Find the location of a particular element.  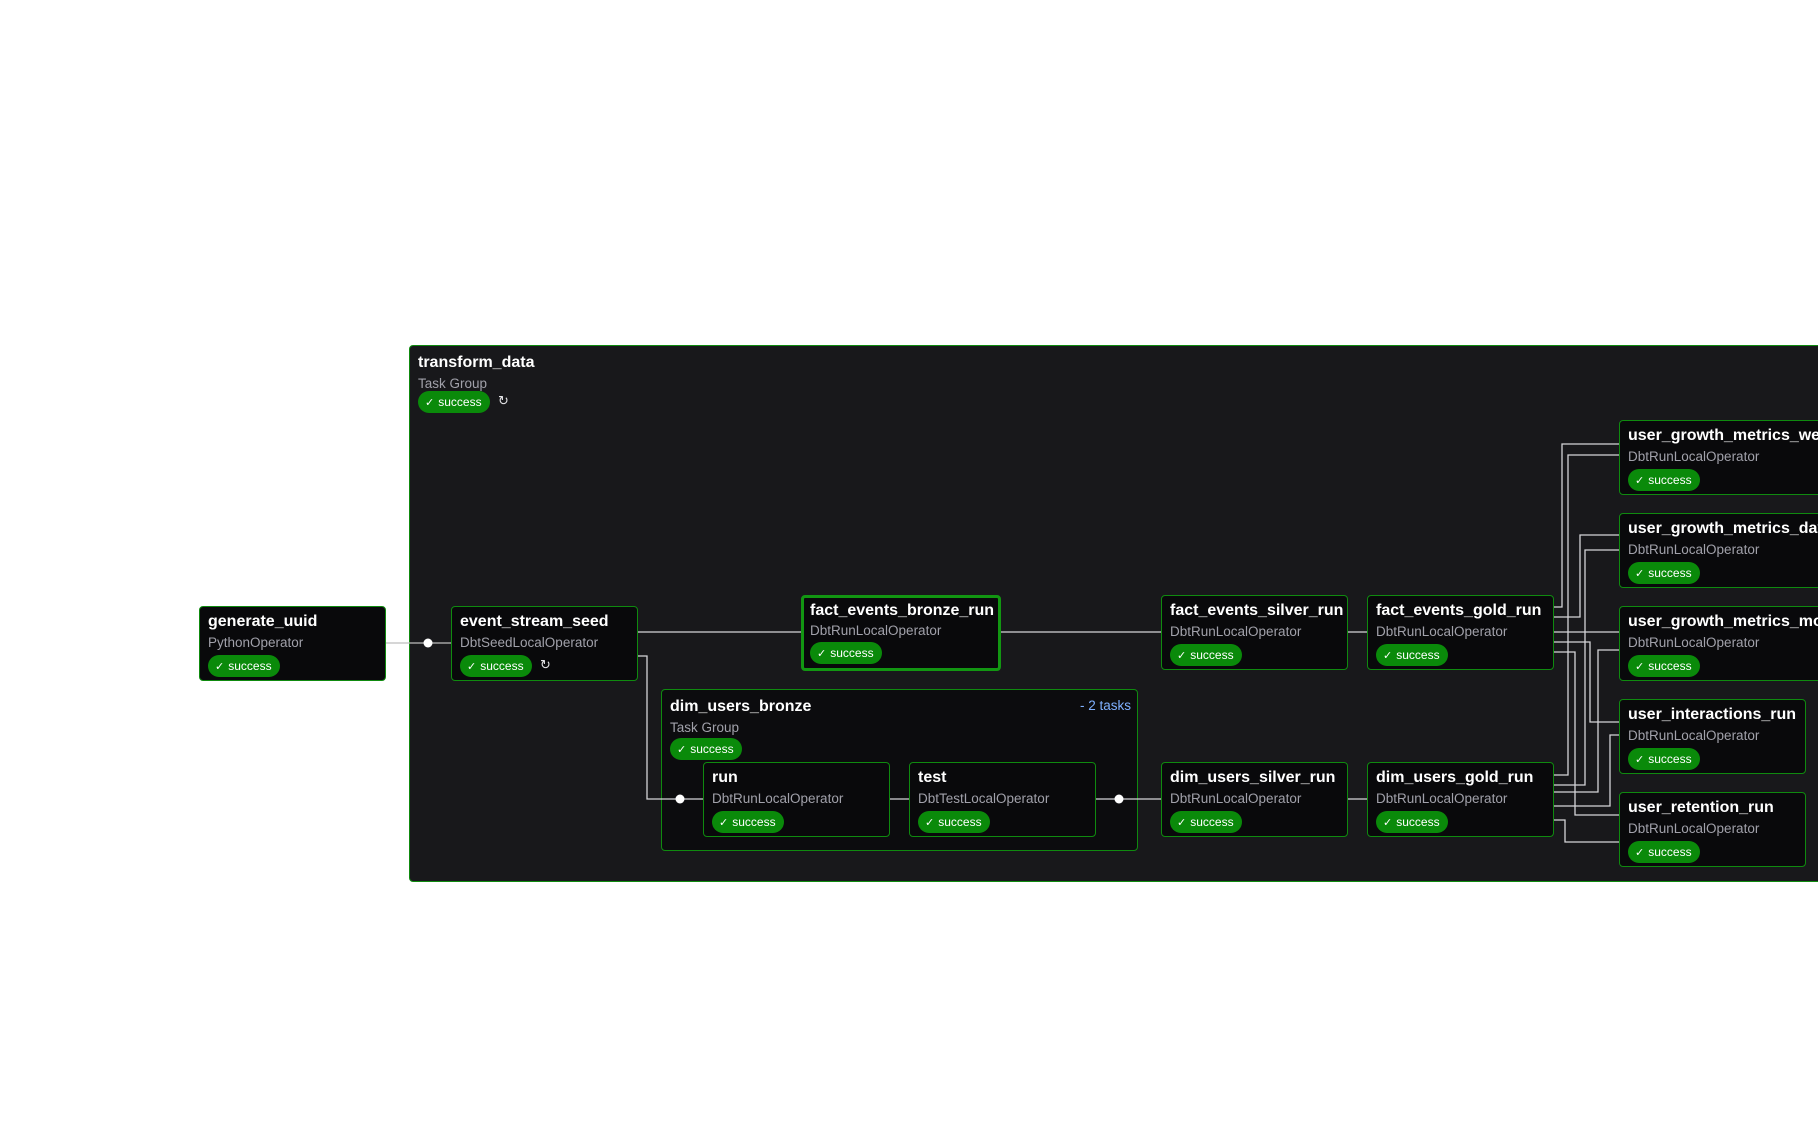

task-title: dim_users_silver_run is located at coordinates (1253, 777).